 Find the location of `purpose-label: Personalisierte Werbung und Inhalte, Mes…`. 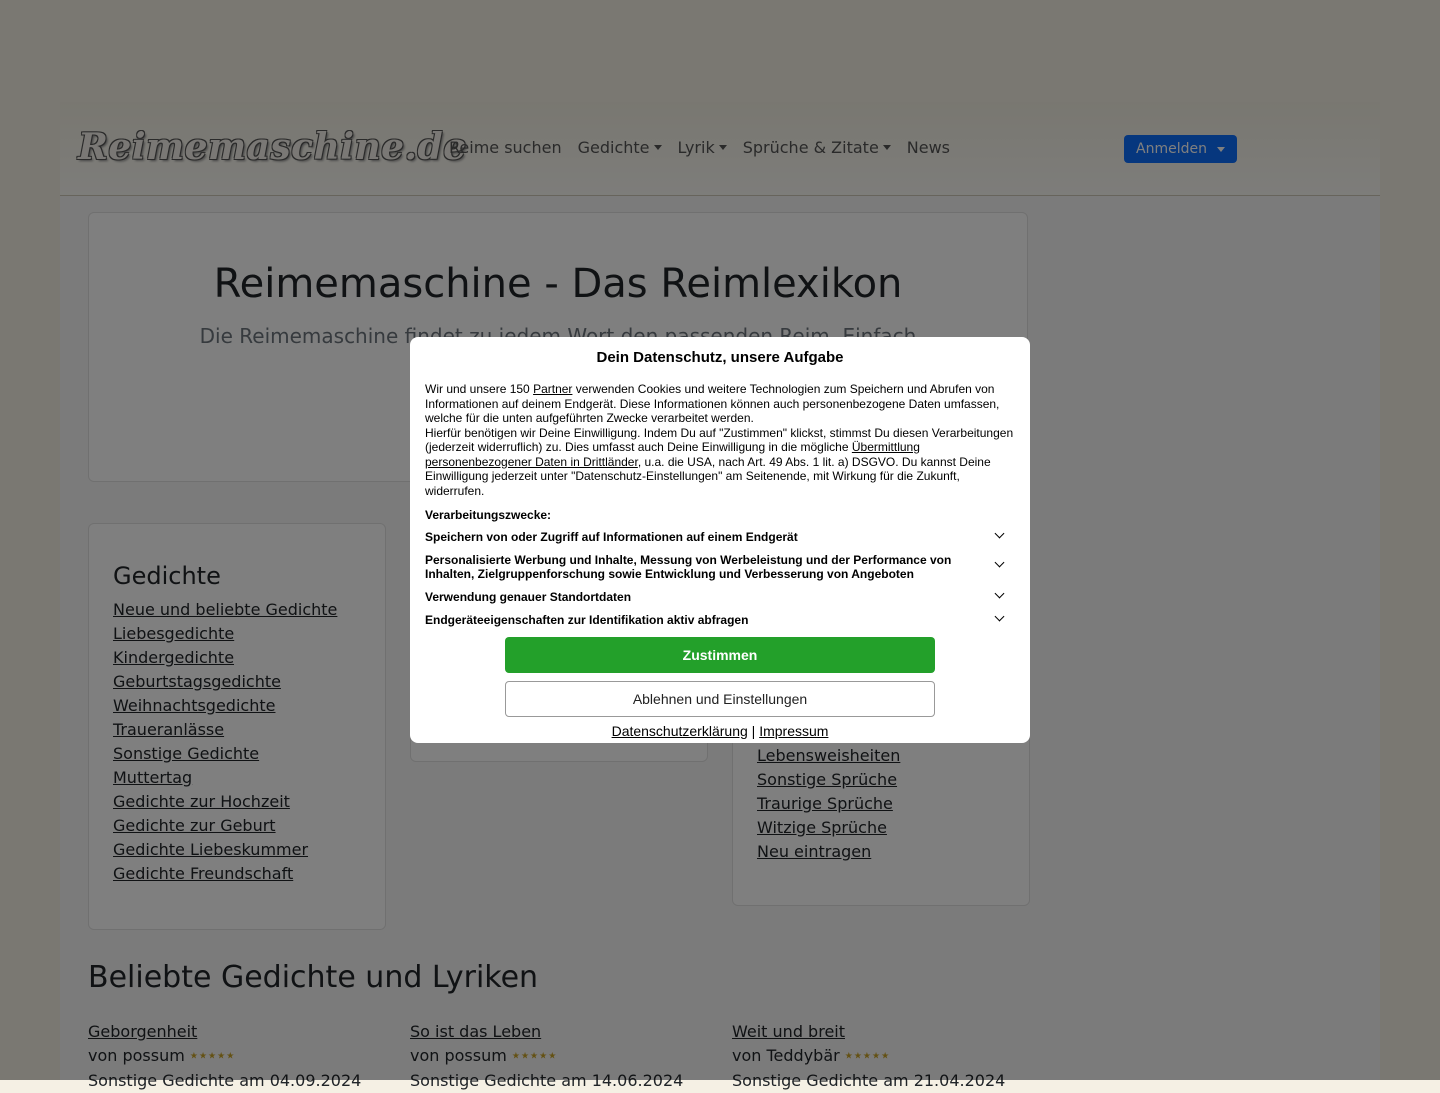

purpose-label: Personalisierte Werbung und Inhalte, Mes… is located at coordinates (688, 567).